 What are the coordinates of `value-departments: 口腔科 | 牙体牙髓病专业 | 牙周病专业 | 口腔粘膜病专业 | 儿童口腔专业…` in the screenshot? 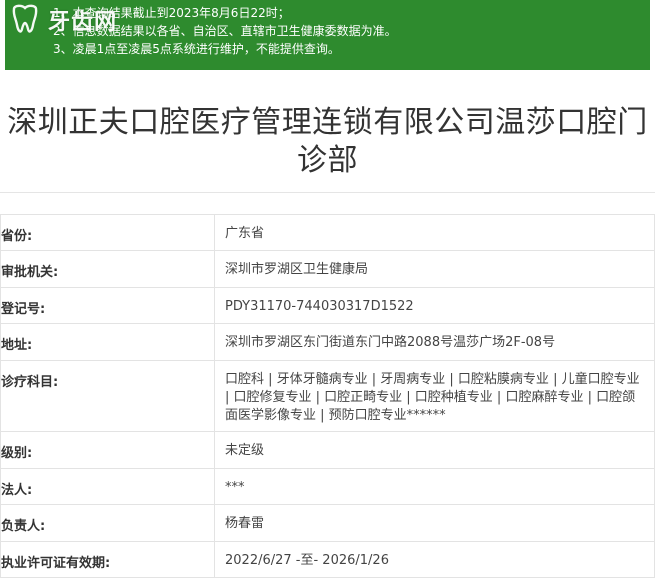 It's located at (434, 396).